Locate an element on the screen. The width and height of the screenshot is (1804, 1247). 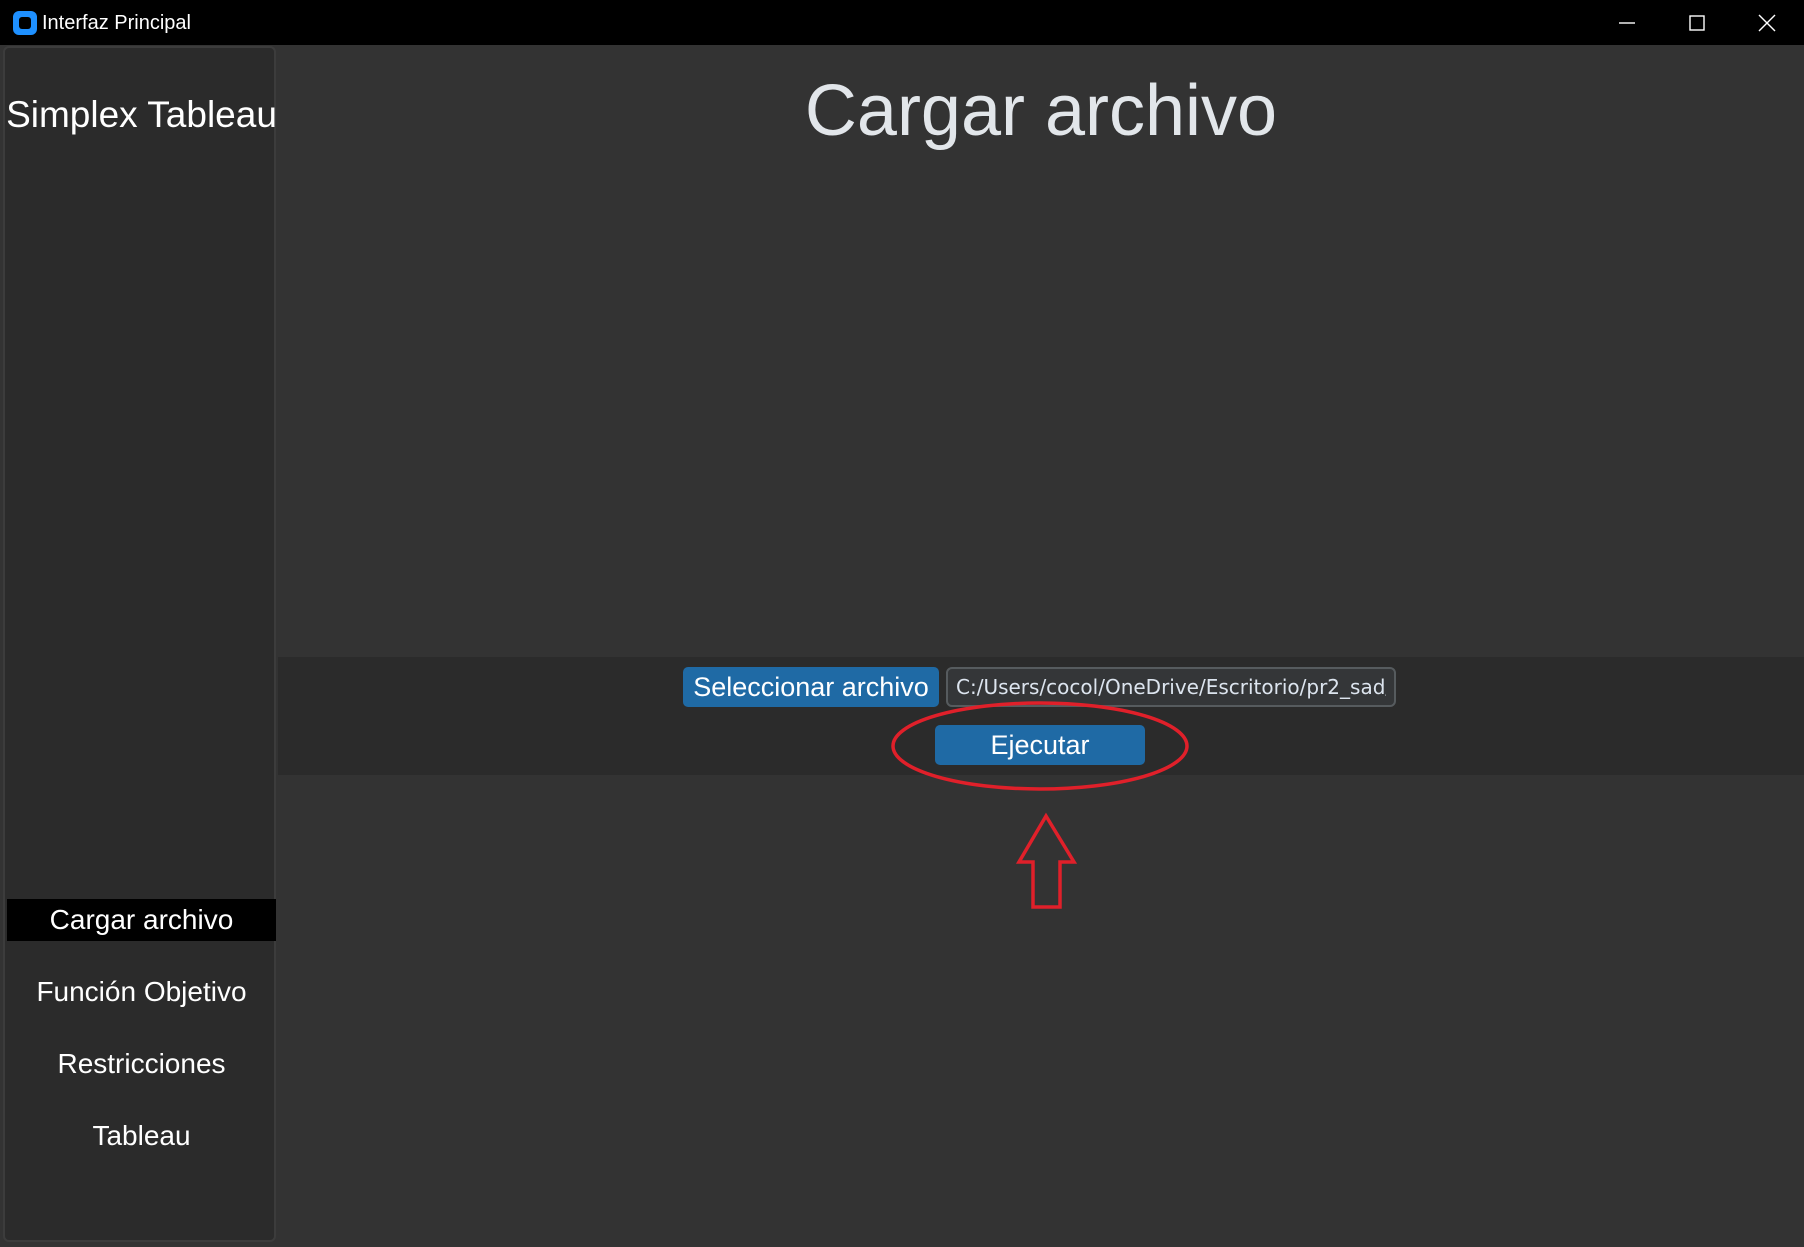
minimize-button is located at coordinates (1627, 22).